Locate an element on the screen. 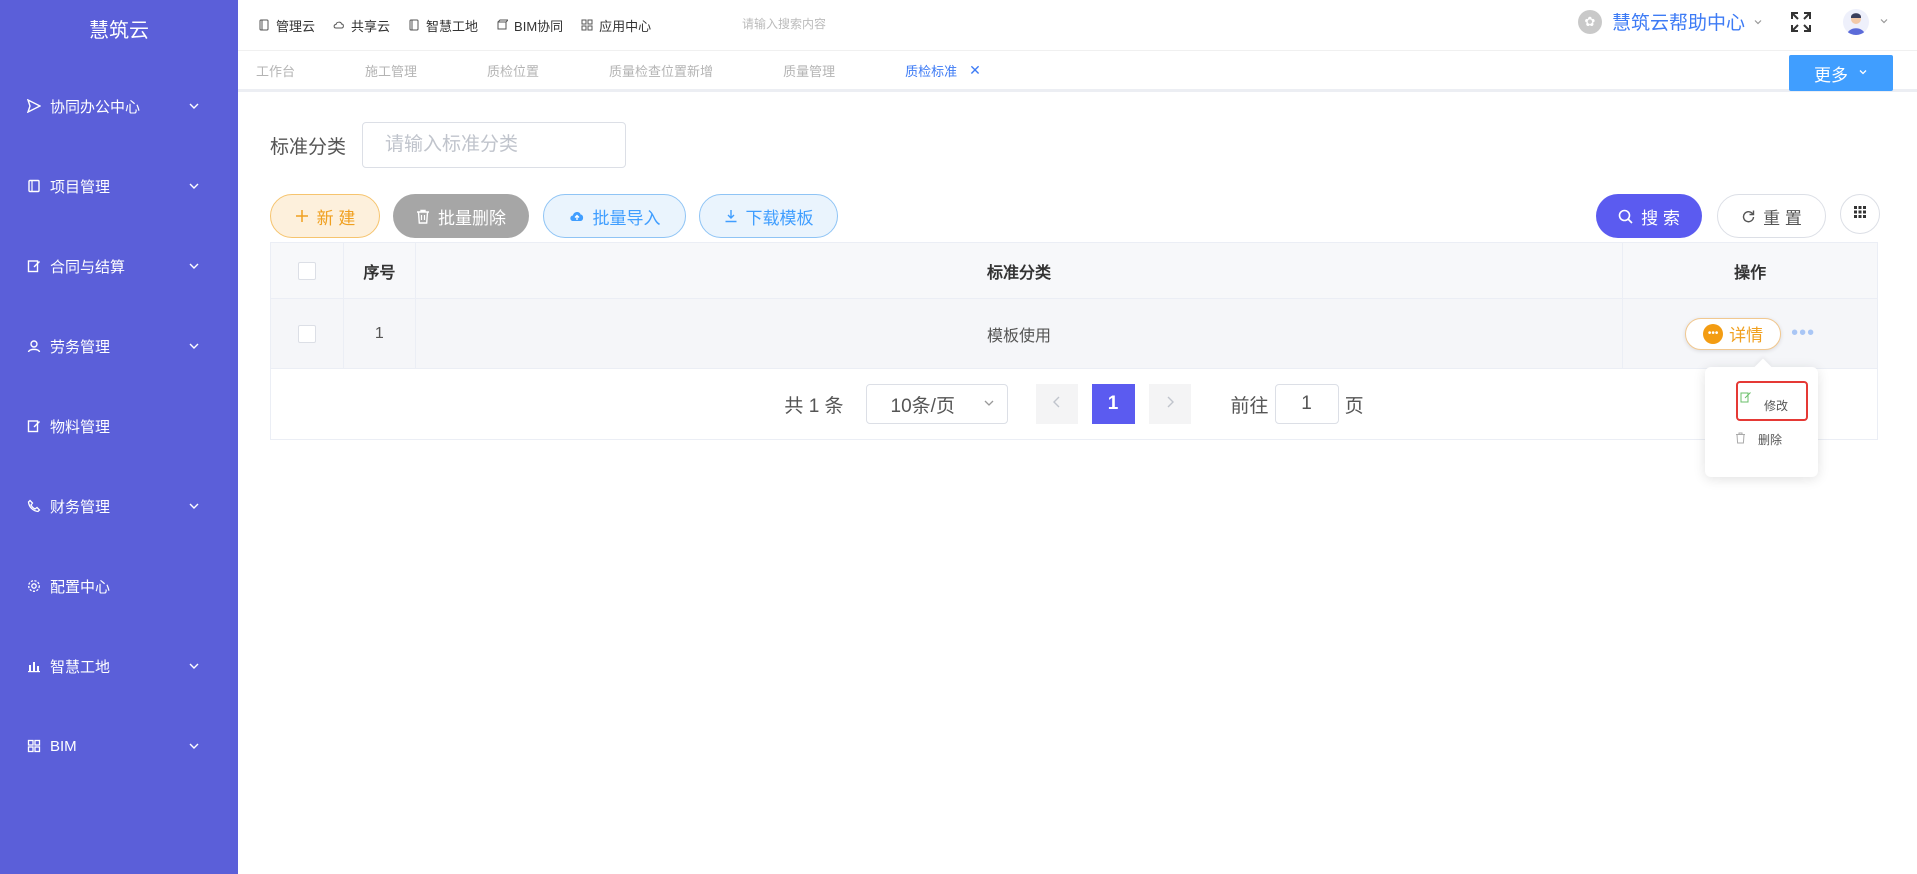 This screenshot has height=874, width=1917. sidebar-item-label: 智慧工地 is located at coordinates (80, 667).